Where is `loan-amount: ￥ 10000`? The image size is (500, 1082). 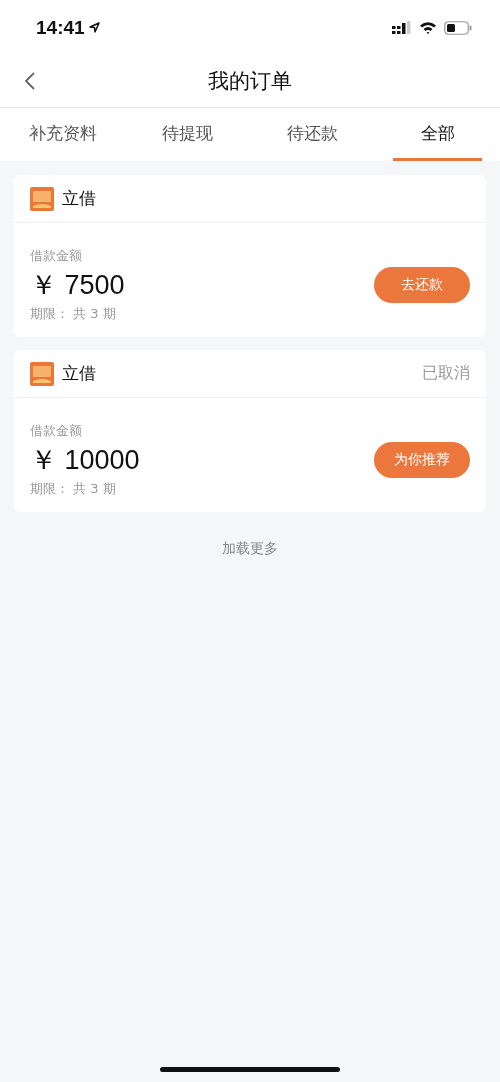 loan-amount: ￥ 10000 is located at coordinates (85, 460).